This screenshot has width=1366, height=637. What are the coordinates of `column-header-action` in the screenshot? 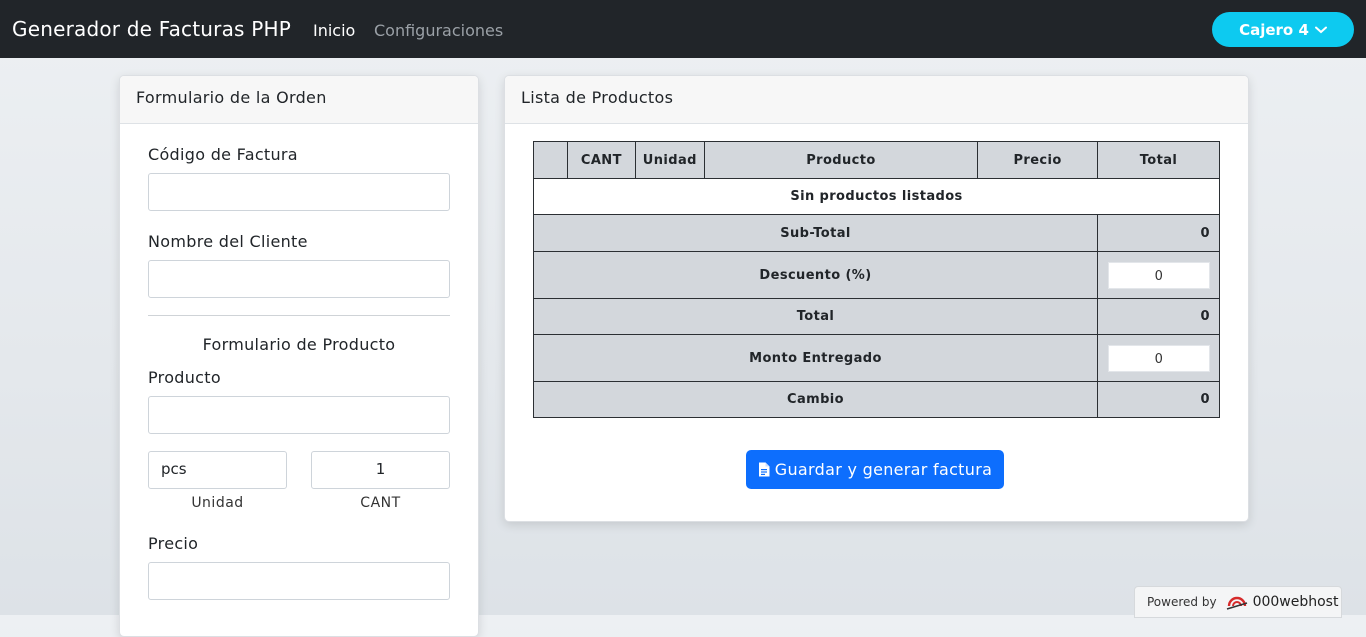 It's located at (550, 160).